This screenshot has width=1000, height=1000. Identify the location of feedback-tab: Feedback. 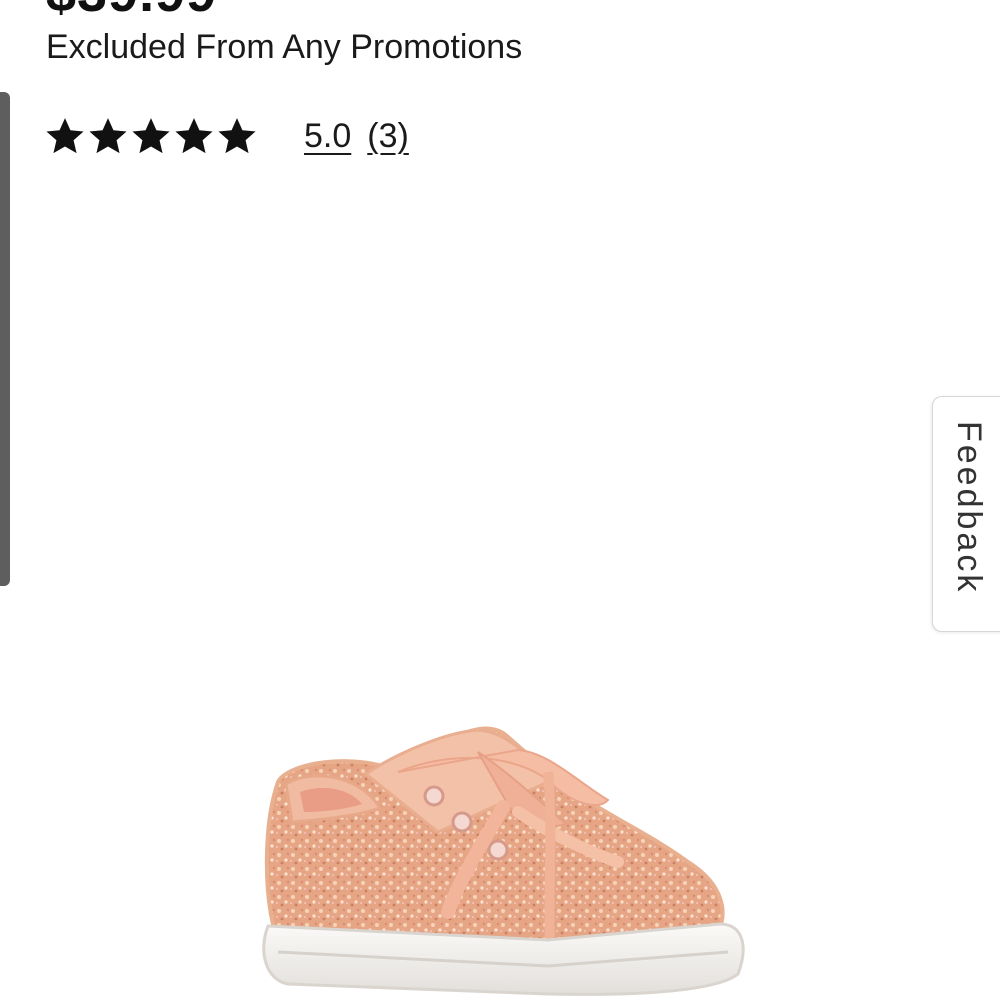
(966, 514).